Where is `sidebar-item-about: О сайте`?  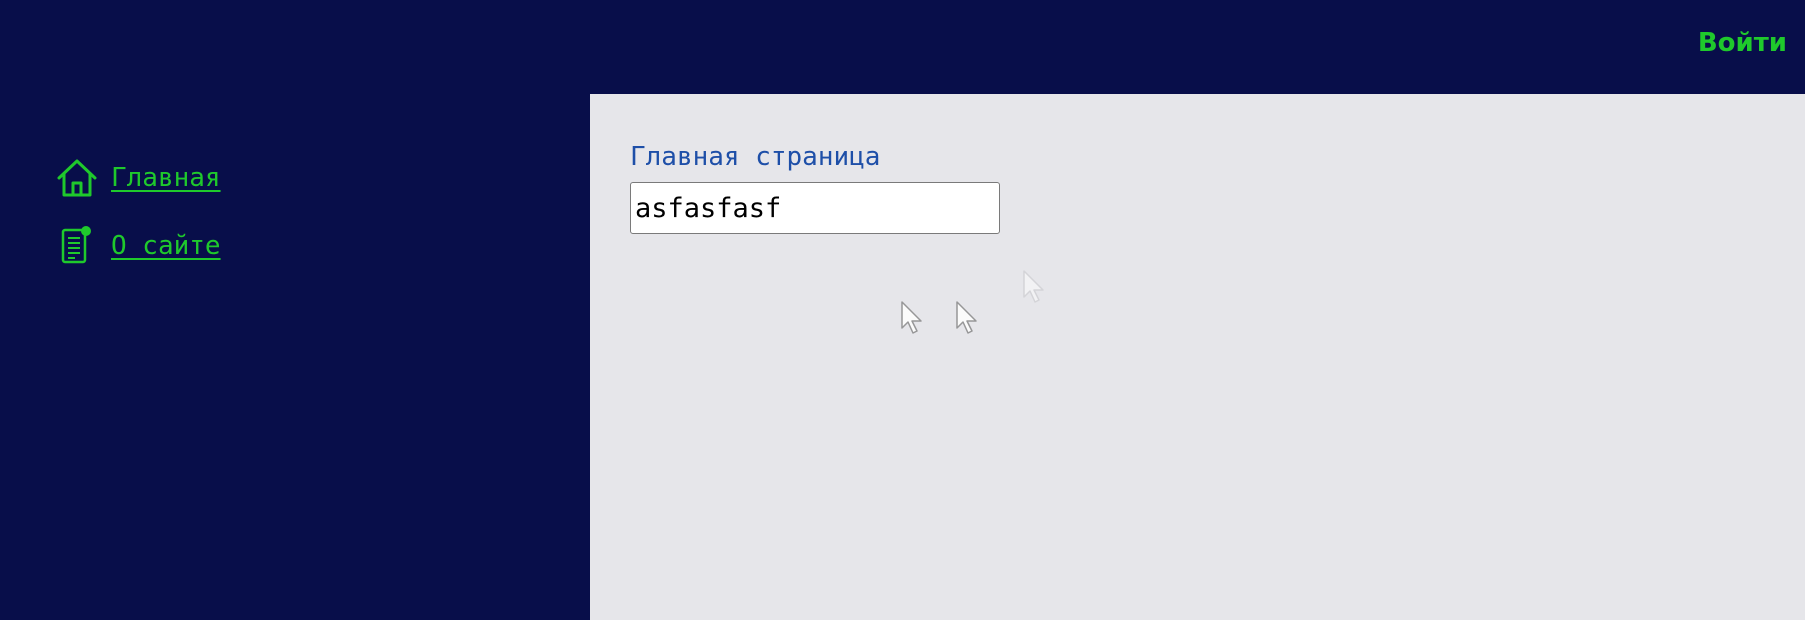
sidebar-item-about: О сайте is located at coordinates (138, 246).